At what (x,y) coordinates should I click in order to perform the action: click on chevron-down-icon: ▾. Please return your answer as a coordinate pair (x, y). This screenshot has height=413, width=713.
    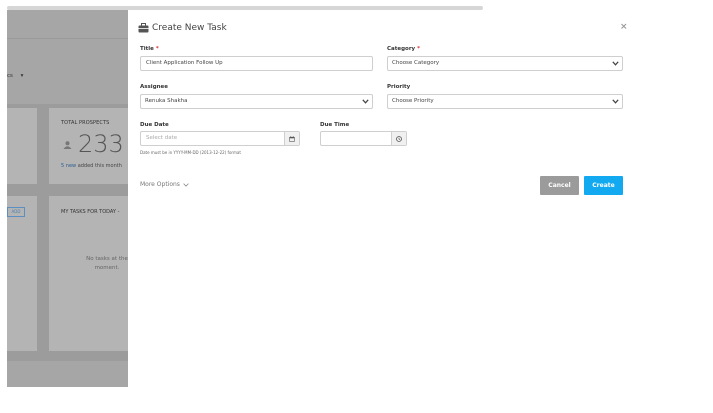
    Looking at the image, I should click on (22, 76).